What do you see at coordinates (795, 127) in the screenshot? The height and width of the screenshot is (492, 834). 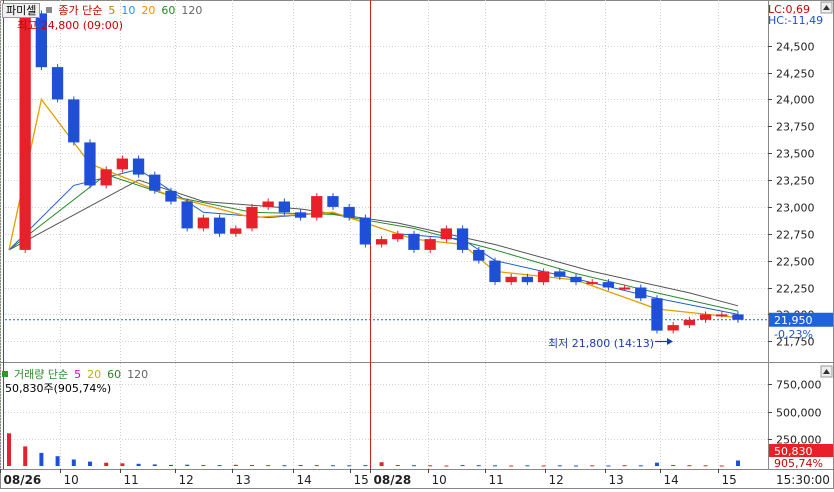 I see `price-tick-label: 23,750` at bounding box center [795, 127].